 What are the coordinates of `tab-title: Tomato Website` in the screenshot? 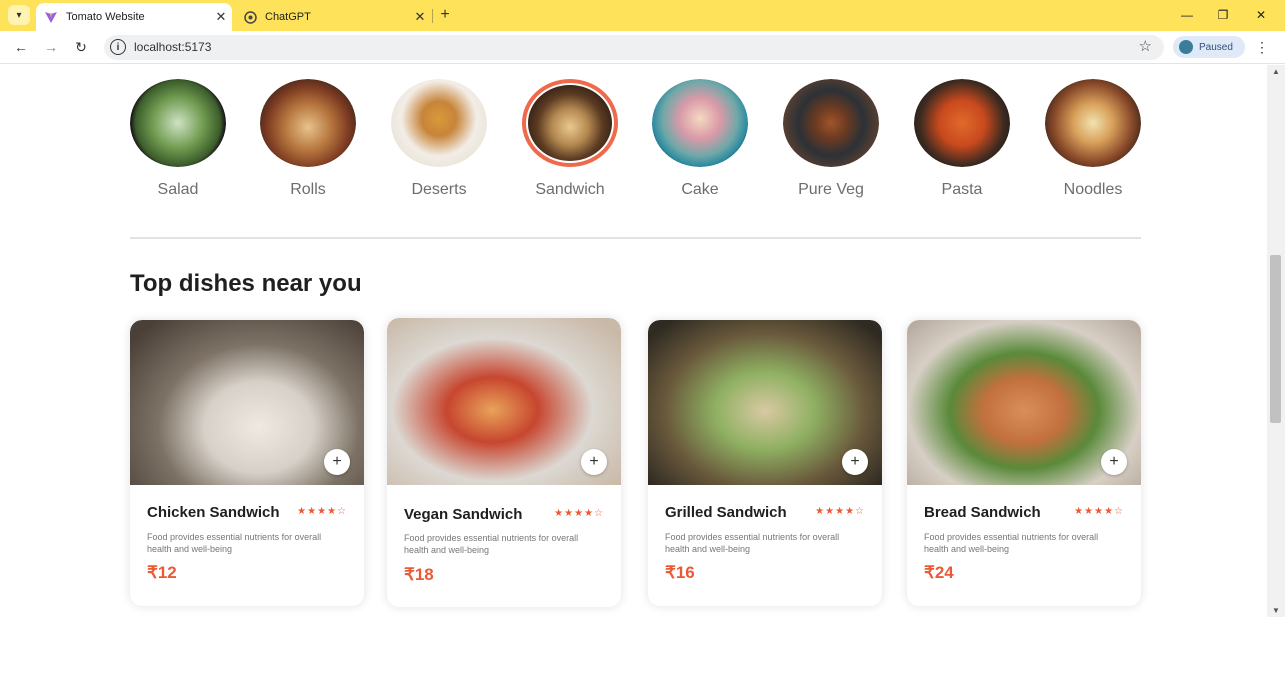 It's located at (105, 17).